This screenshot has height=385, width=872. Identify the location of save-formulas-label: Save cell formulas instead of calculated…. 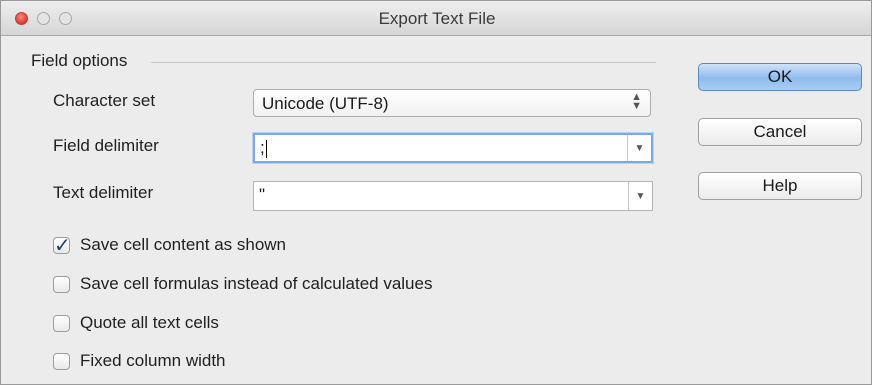
(256, 283).